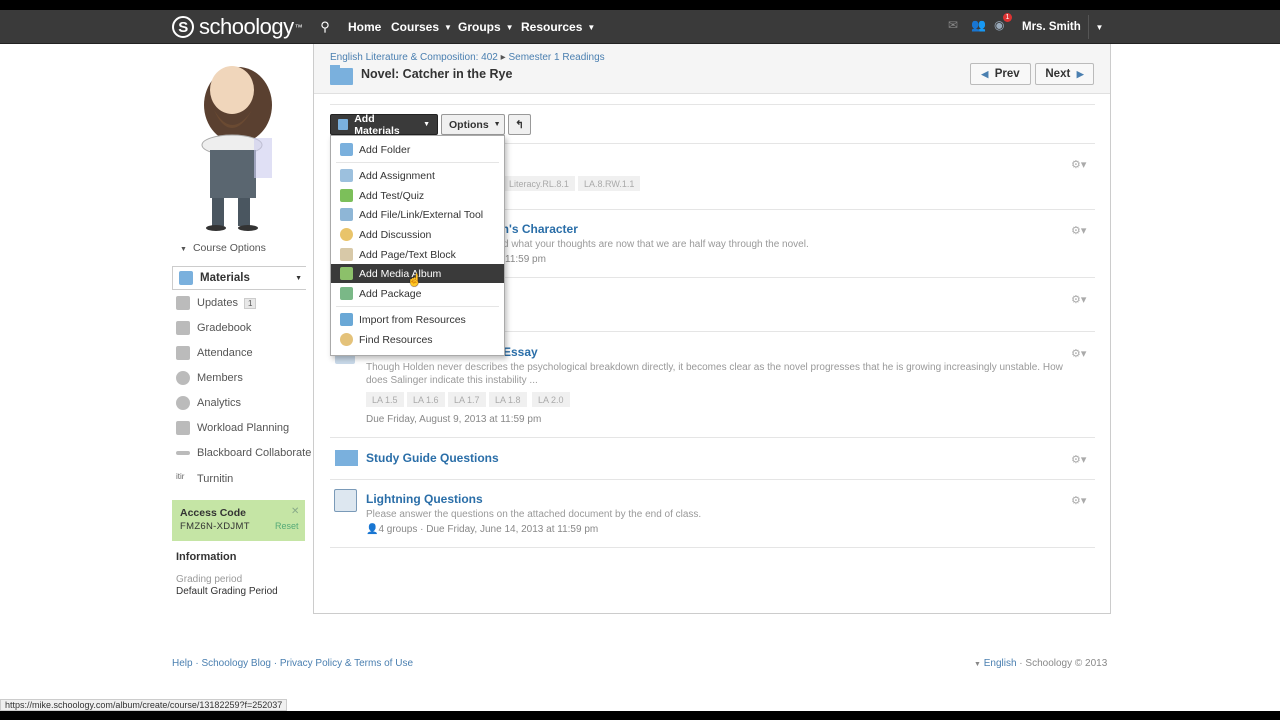  Describe the element at coordinates (287, 526) in the screenshot. I see `access-code-reset-link: Reset` at that location.